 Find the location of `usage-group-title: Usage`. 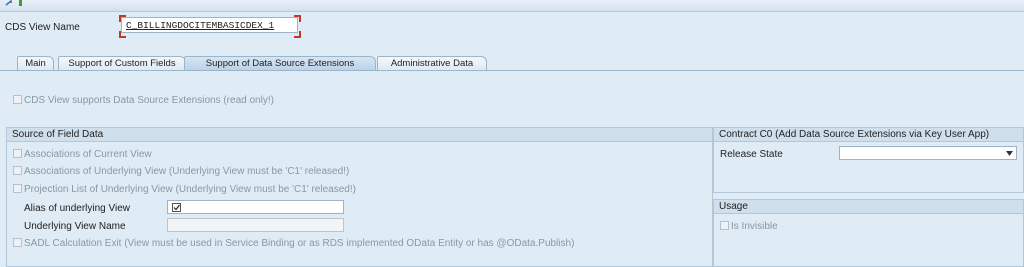

usage-group-title: Usage is located at coordinates (868, 207).